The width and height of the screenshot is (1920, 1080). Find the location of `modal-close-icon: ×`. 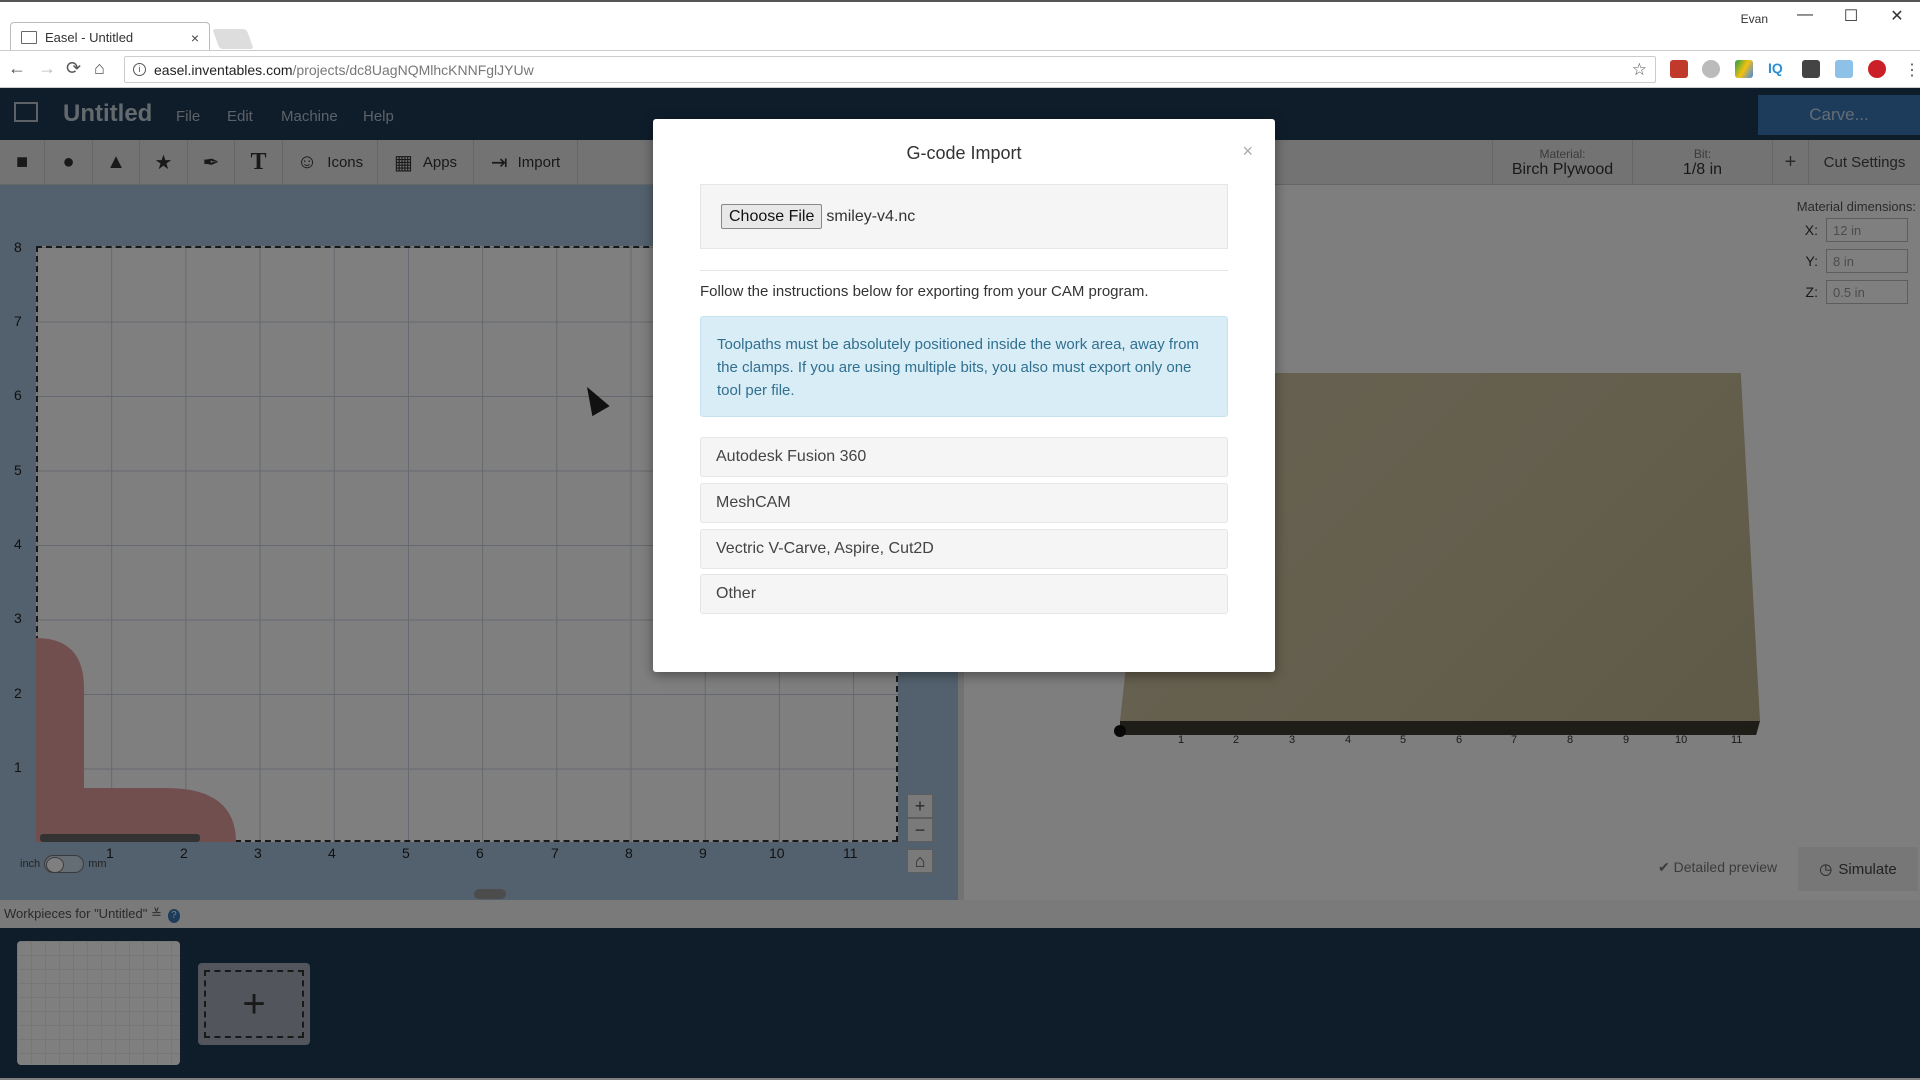

modal-close-icon: × is located at coordinates (1247, 151).